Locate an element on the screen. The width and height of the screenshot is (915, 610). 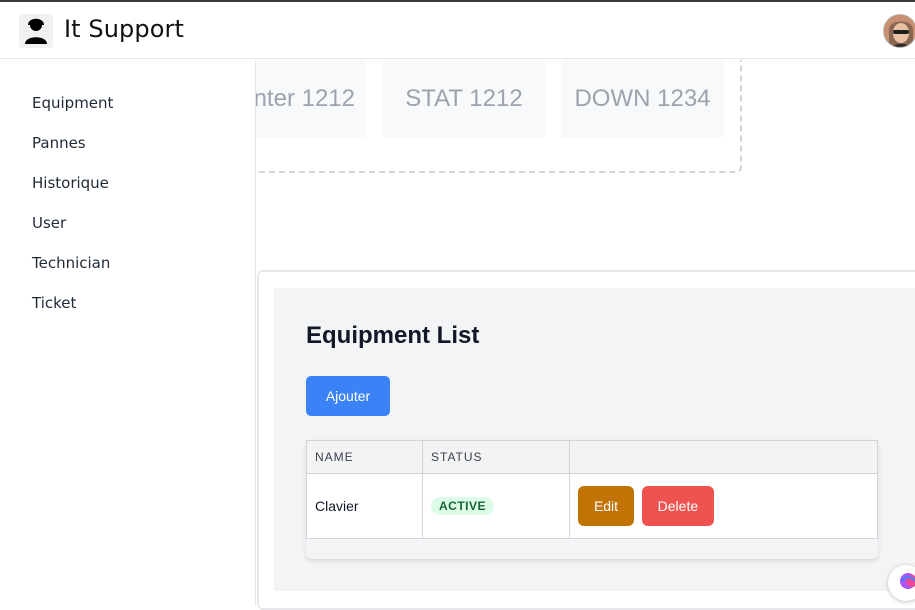
stat-card: DOWN 1234 is located at coordinates (642, 99).